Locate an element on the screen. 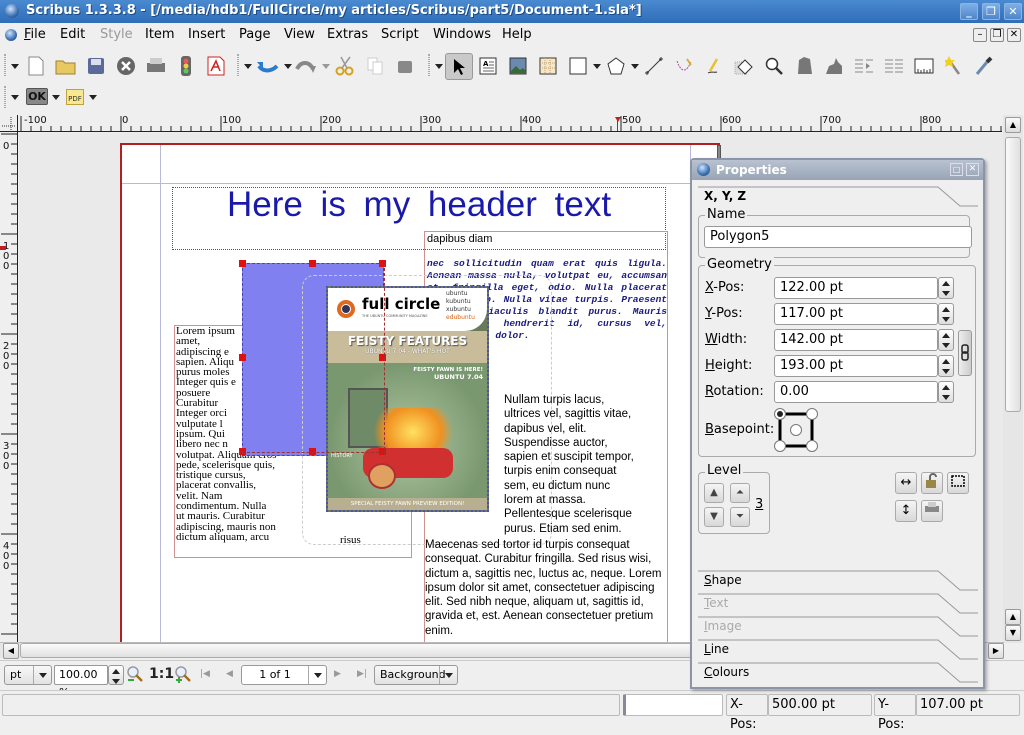  minimize-button: _ is located at coordinates (969, 11).